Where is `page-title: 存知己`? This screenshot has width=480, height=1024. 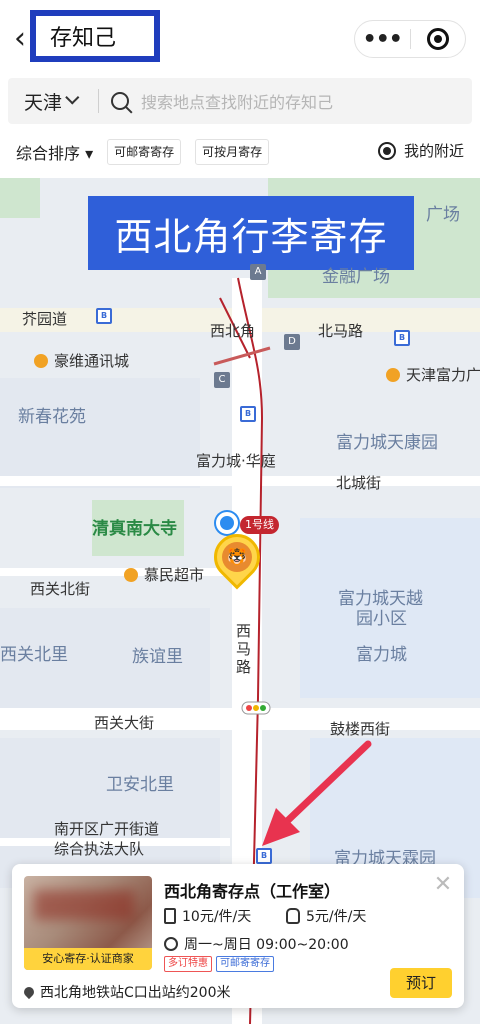
page-title: 存知己 is located at coordinates (95, 36).